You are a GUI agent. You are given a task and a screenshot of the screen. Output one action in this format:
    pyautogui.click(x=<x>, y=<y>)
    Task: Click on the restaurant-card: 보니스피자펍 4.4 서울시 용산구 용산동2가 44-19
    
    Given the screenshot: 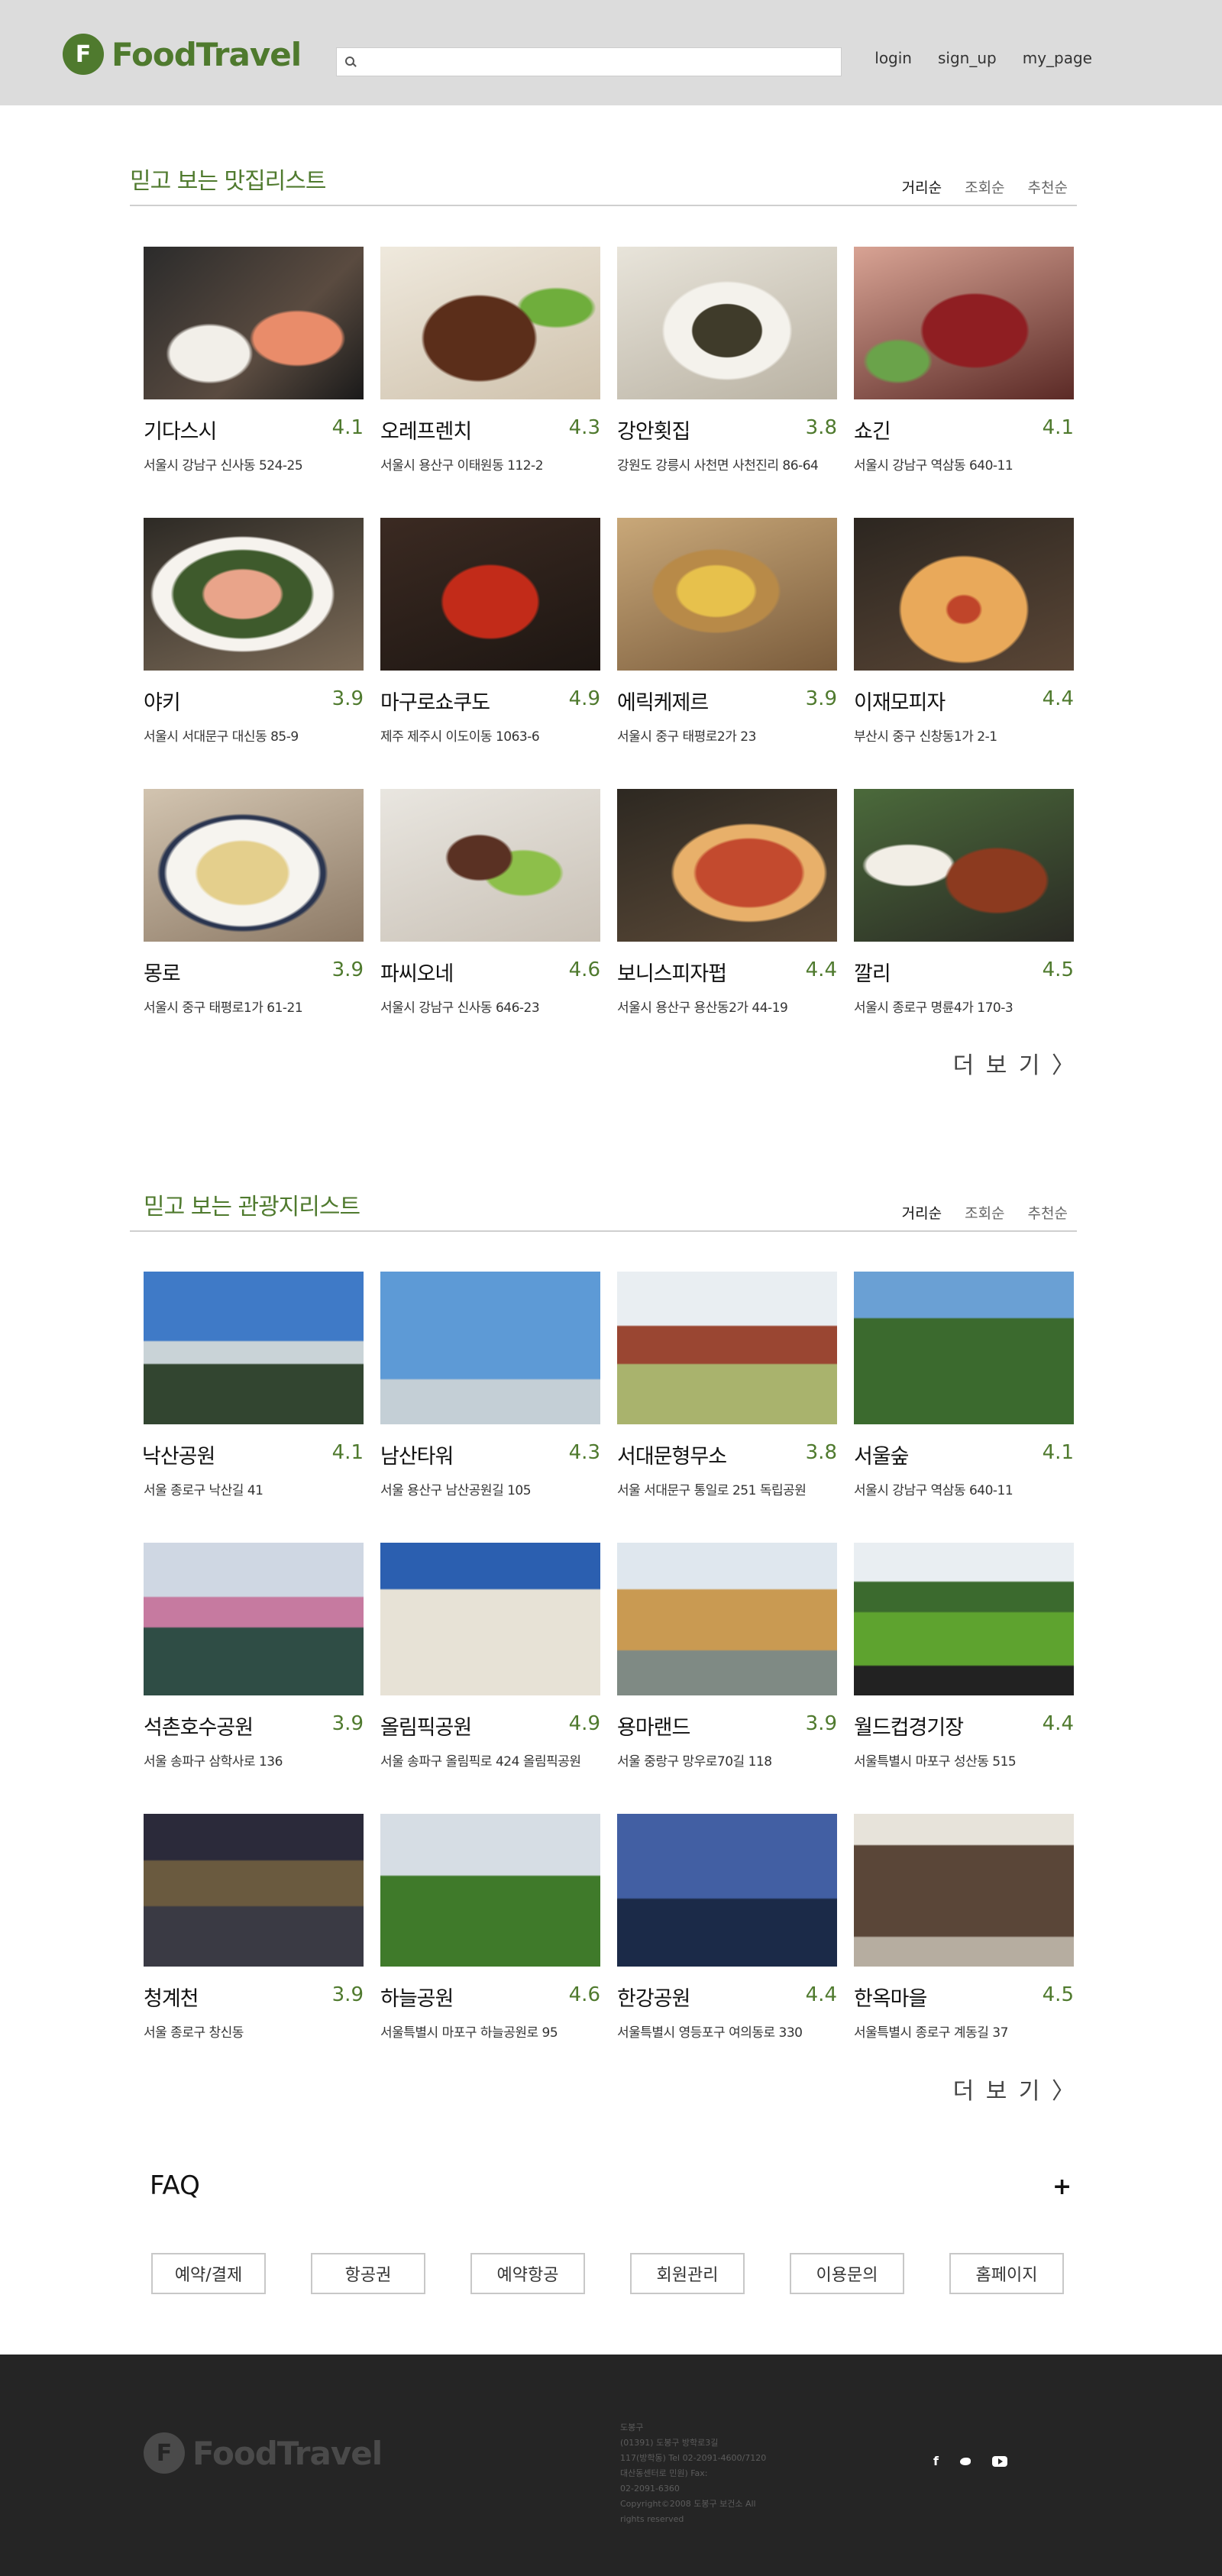 What is the action you would take?
    pyautogui.click(x=727, y=915)
    